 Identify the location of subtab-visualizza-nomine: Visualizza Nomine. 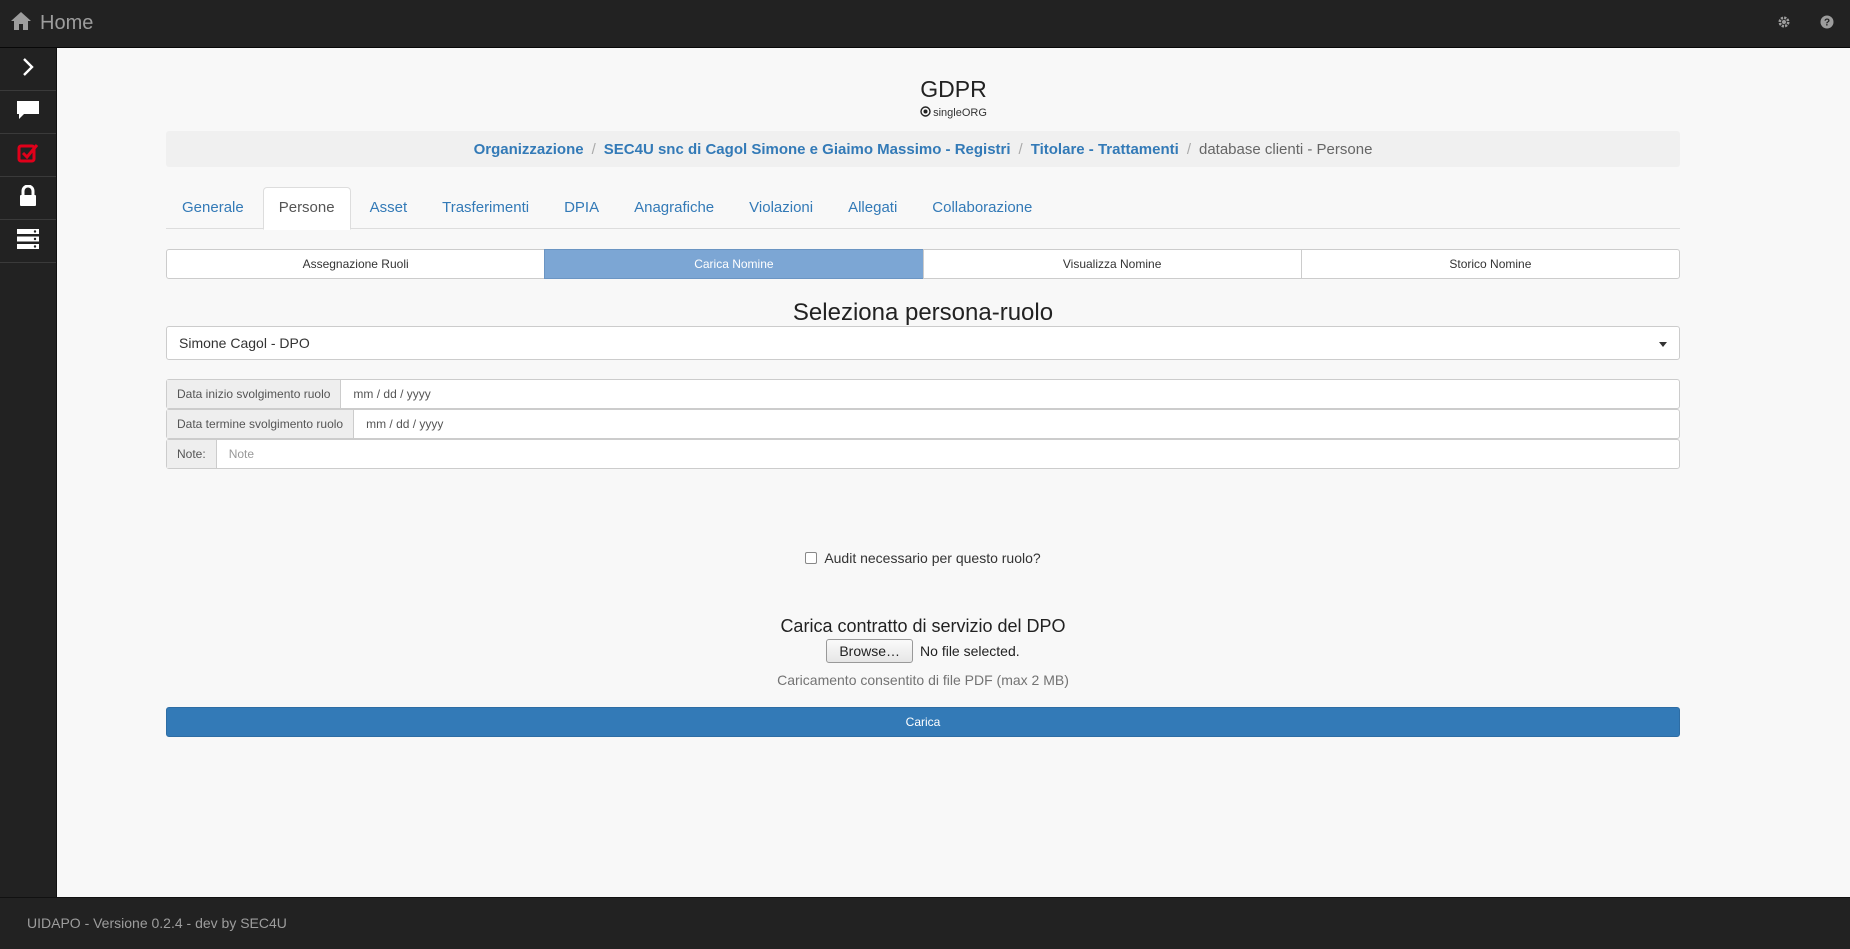
(1112, 264).